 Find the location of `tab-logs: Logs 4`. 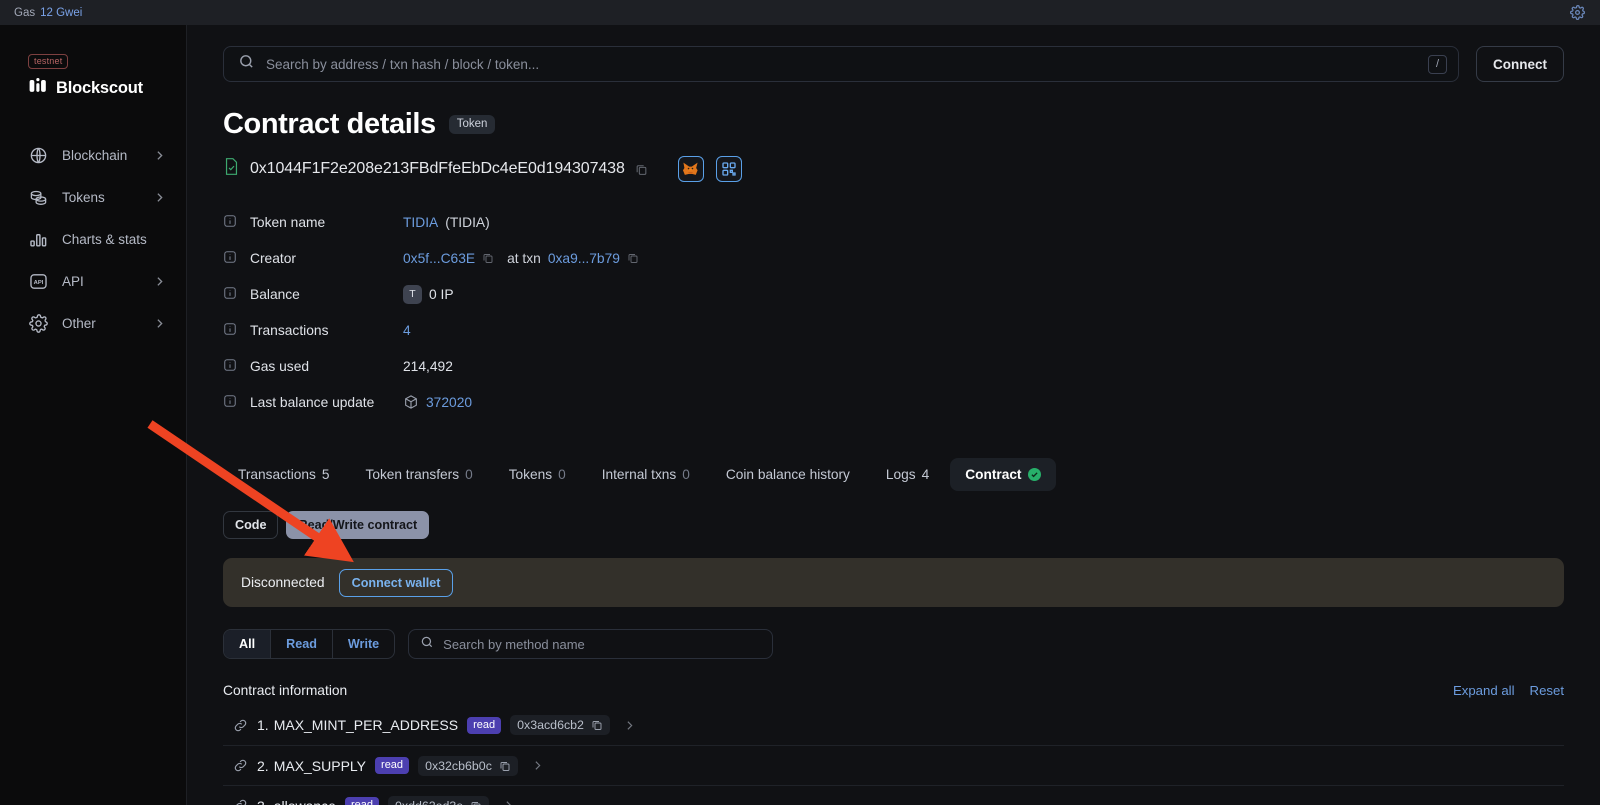

tab-logs: Logs 4 is located at coordinates (907, 474).